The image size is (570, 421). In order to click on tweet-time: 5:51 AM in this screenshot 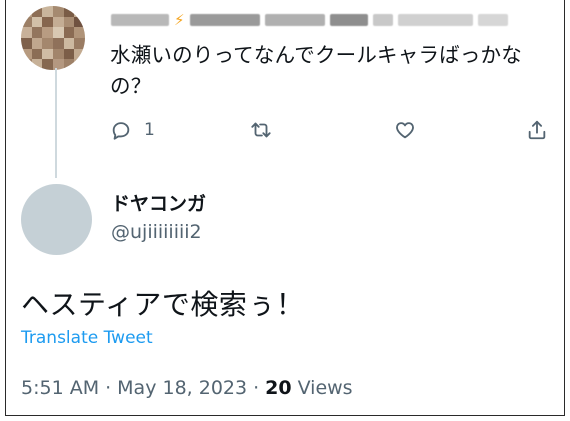, I will do `click(60, 388)`.